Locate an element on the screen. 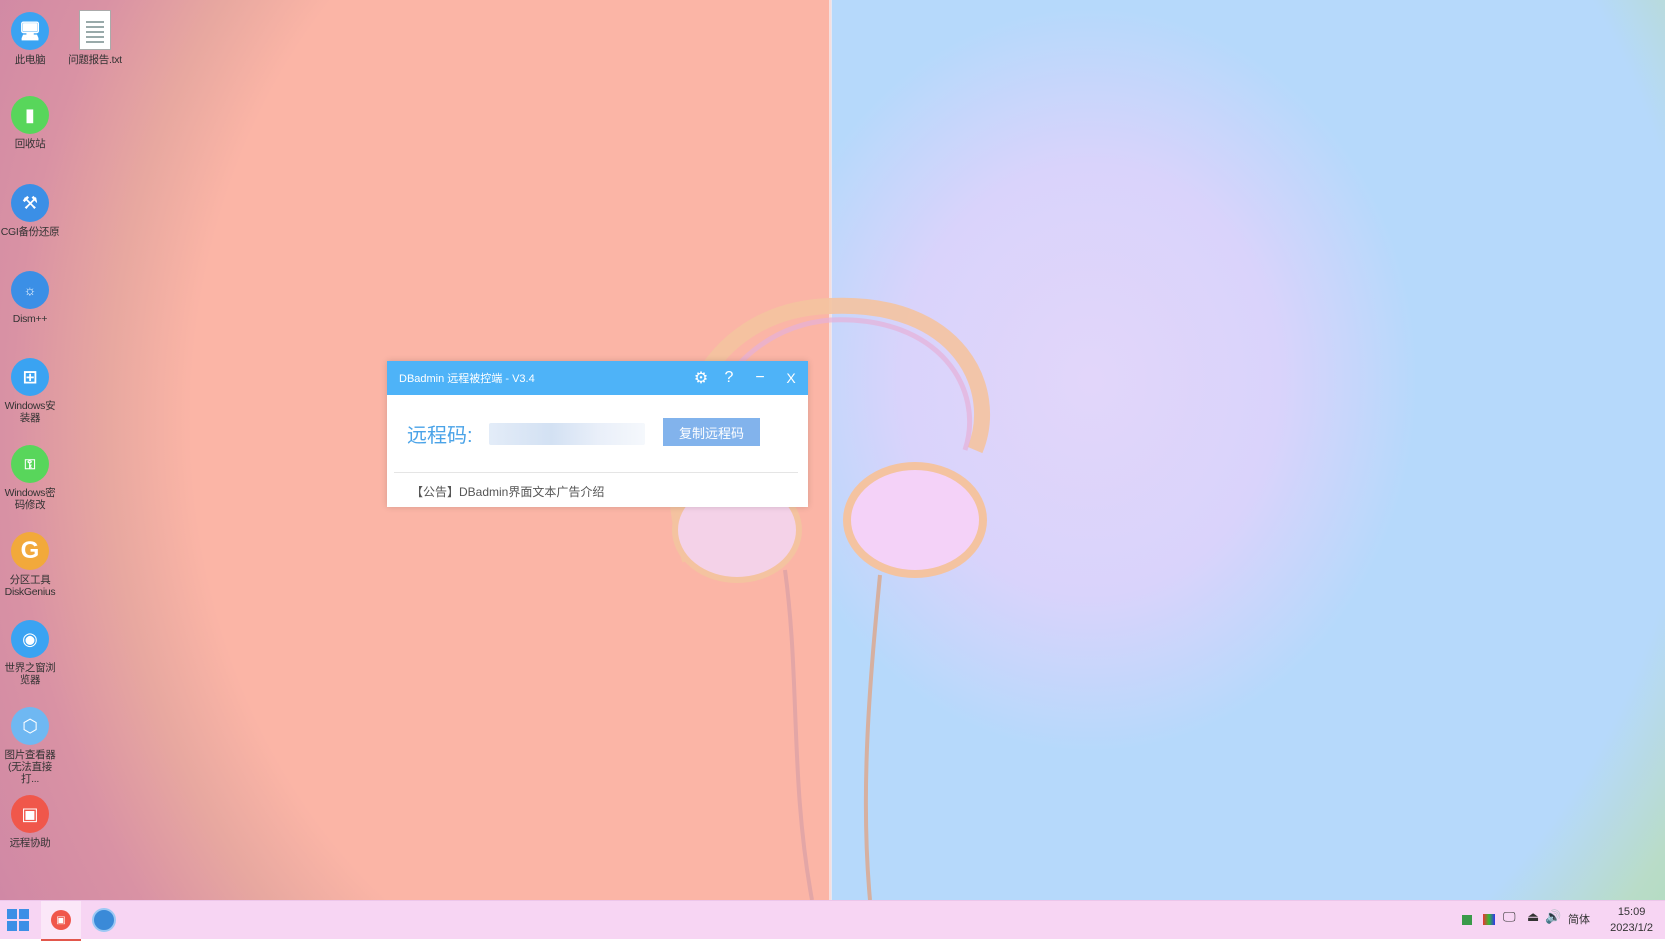  desktop-icon-label: Dism++ is located at coordinates (30, 319).